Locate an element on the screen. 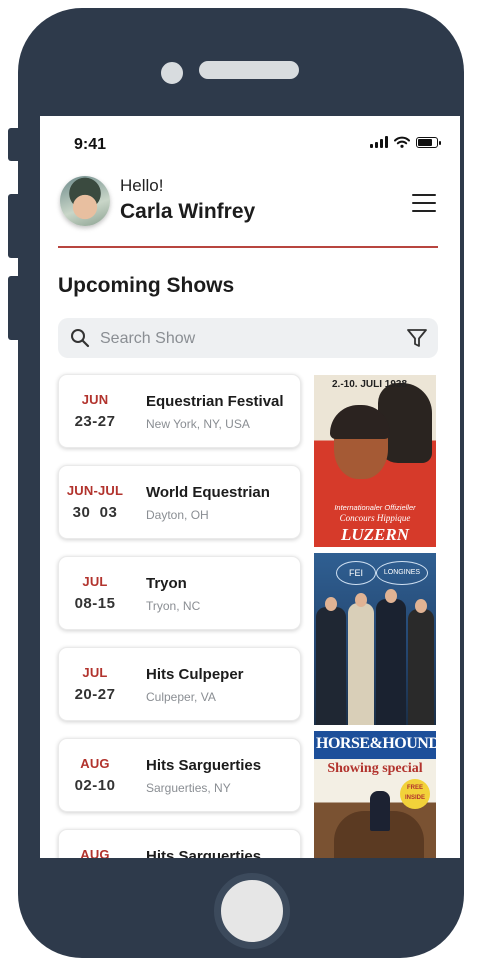  section-title: Upcoming Shows is located at coordinates (146, 285).